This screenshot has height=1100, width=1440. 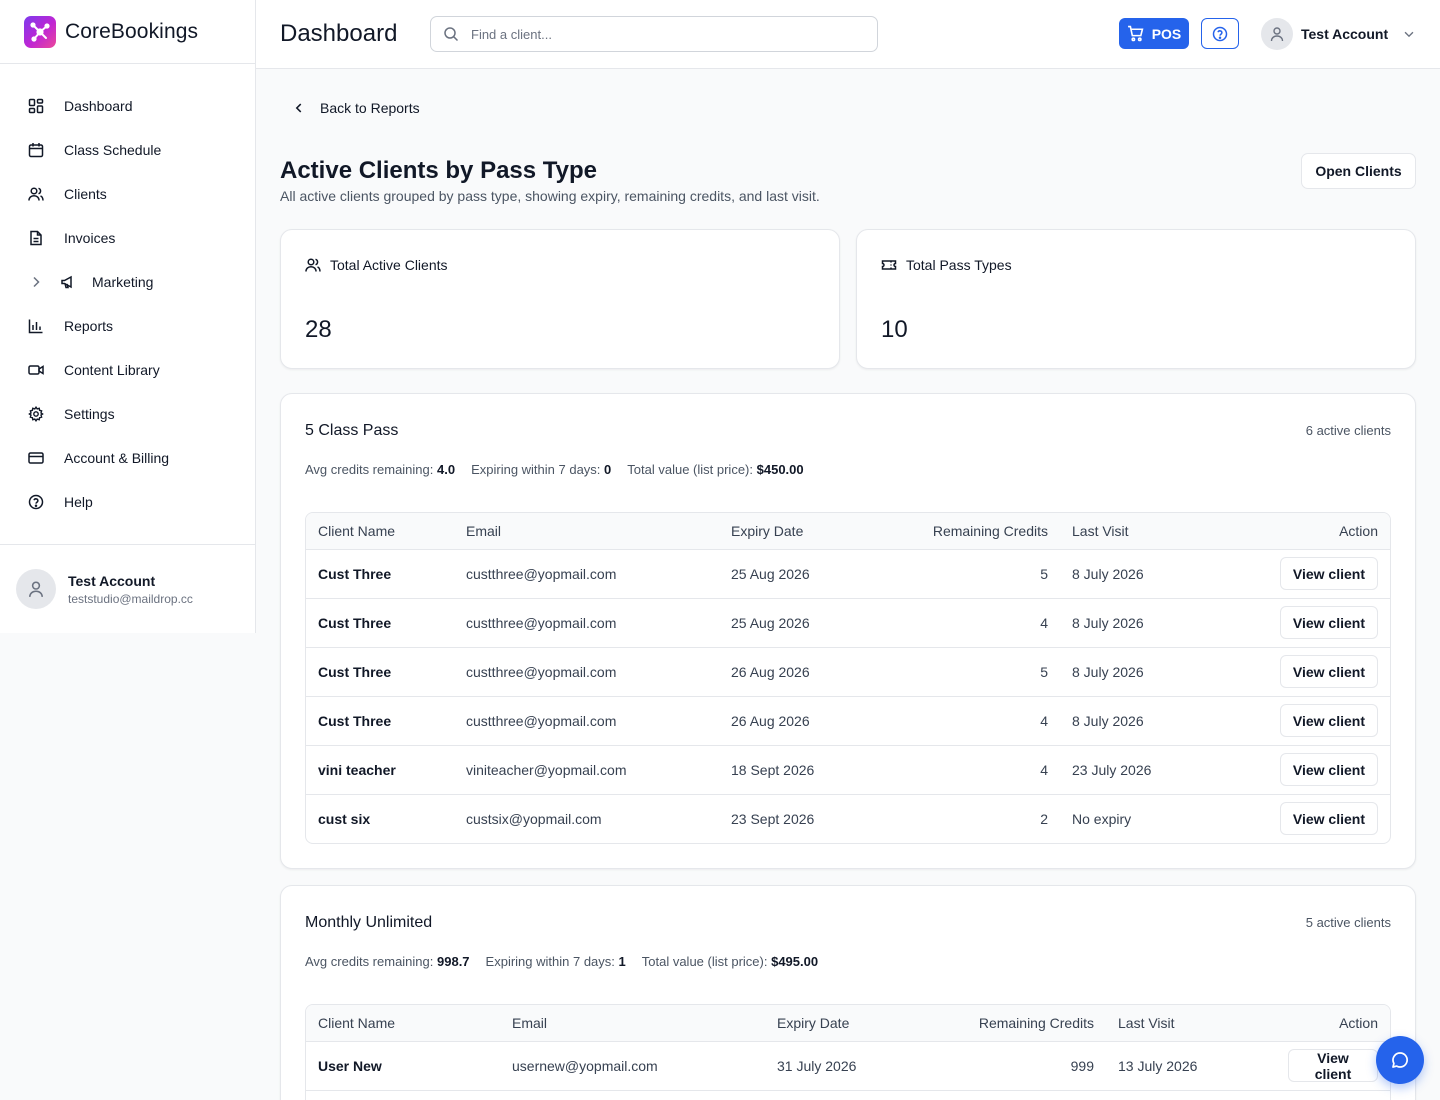 I want to click on search-box, so click(x=654, y=34).